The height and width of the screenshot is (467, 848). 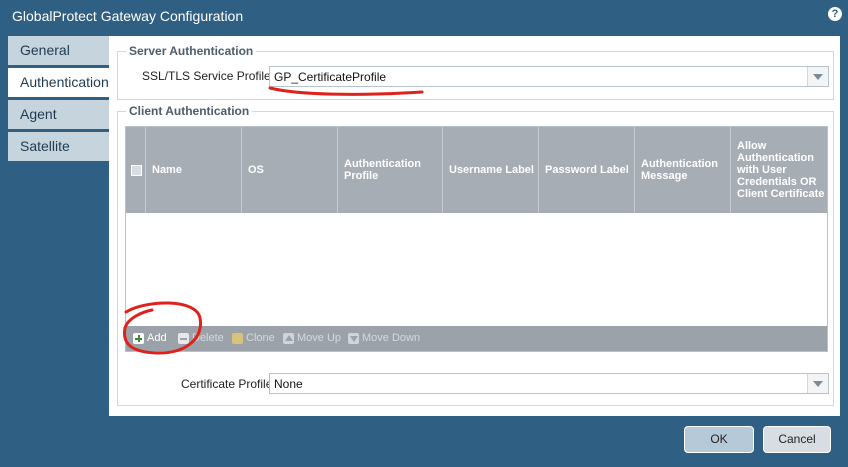 What do you see at coordinates (59, 82) in the screenshot?
I see `tab-authentication: Authentication` at bounding box center [59, 82].